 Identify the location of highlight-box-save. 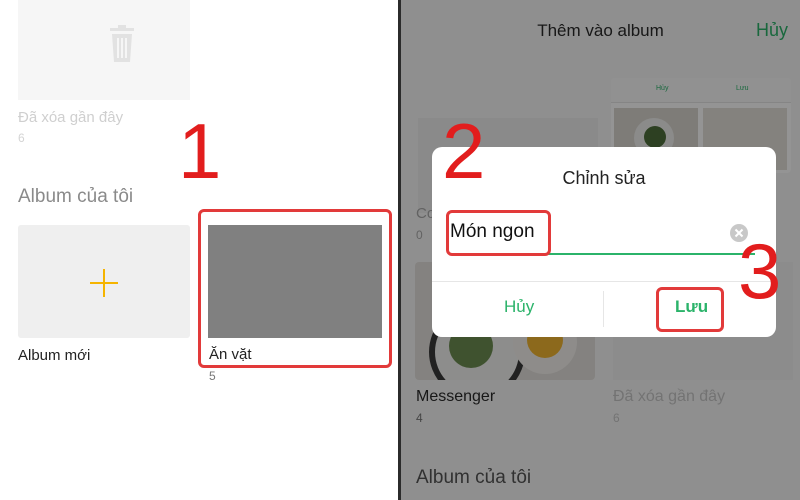
(690, 309).